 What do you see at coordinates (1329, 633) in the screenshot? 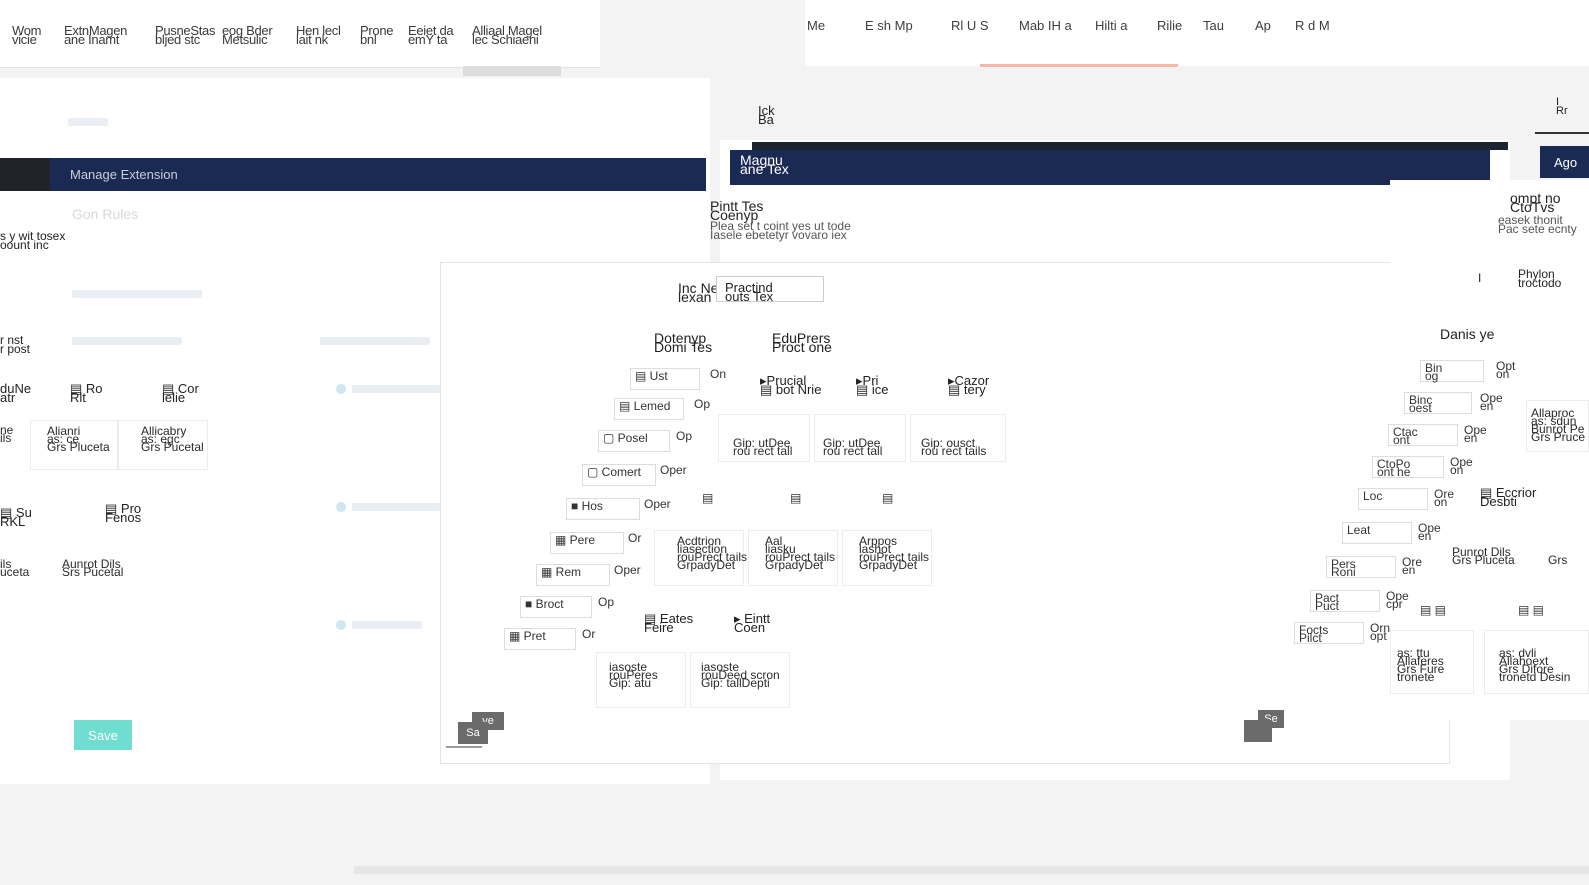
I see `option-item: Focts Pilct` at bounding box center [1329, 633].